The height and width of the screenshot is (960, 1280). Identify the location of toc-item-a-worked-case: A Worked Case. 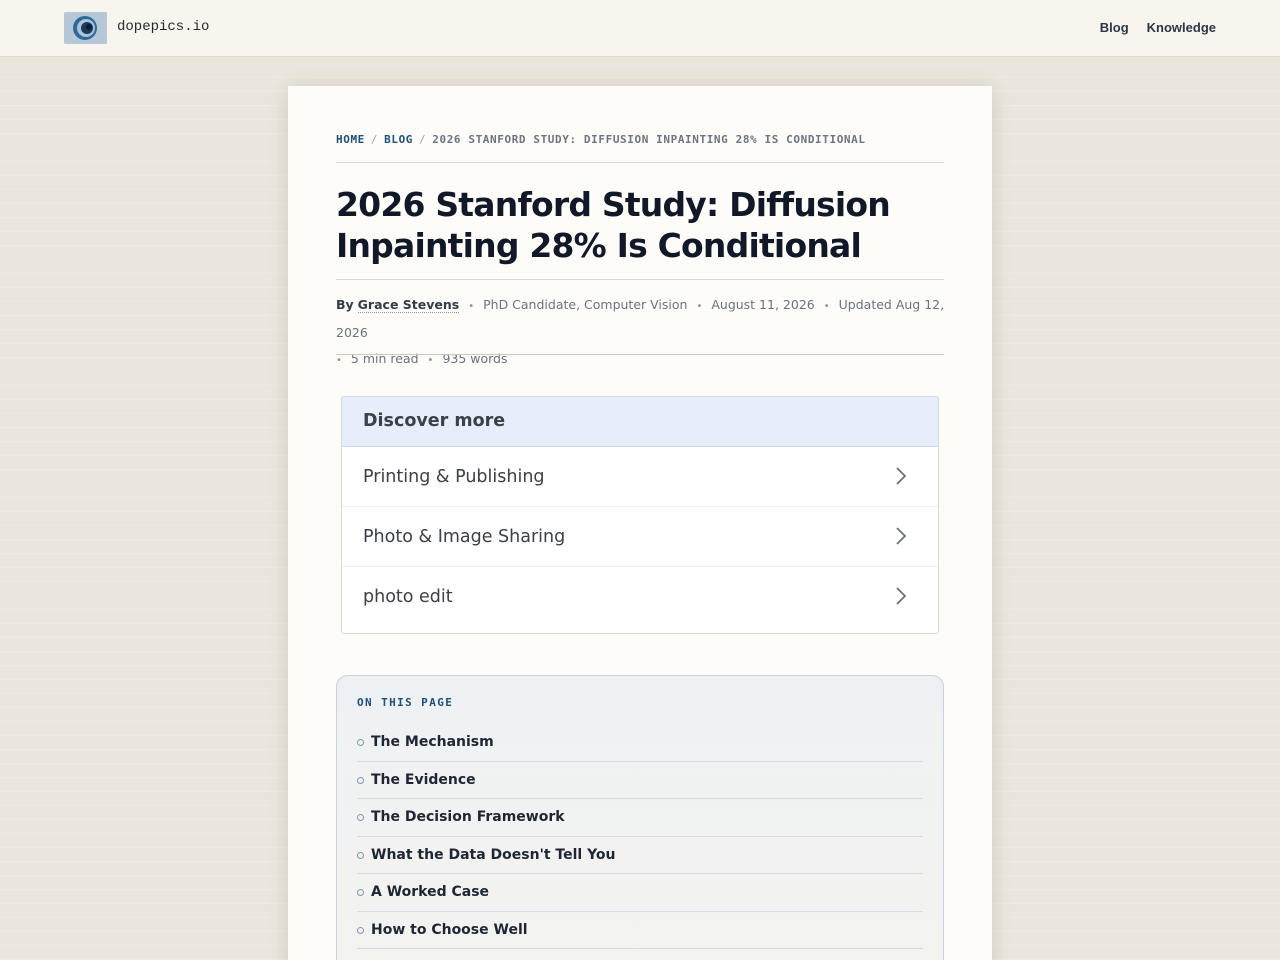
(640, 893).